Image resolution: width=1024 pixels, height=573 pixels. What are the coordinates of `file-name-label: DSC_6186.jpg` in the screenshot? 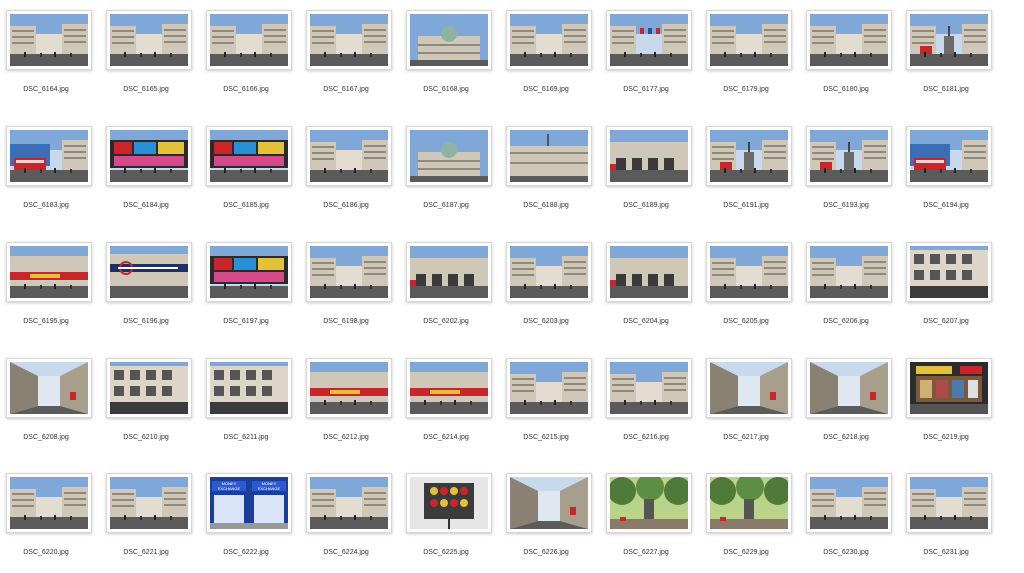 It's located at (346, 205).